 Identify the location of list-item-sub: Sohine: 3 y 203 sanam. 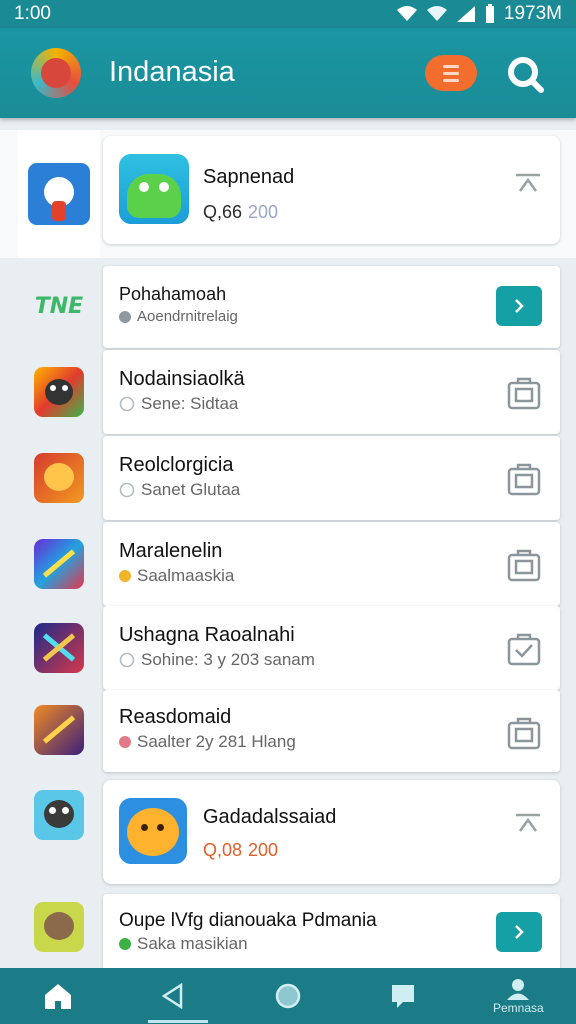
(228, 659).